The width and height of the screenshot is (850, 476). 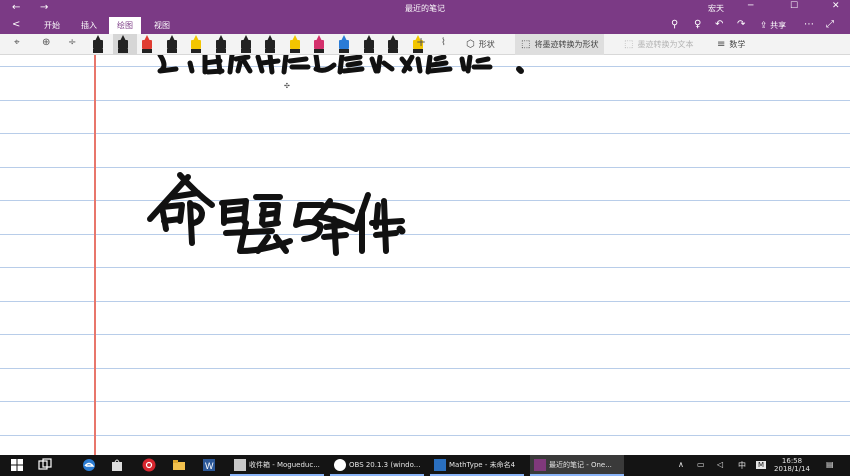 I want to click on ink-to-shape-icon: ⬚, so click(x=526, y=44).